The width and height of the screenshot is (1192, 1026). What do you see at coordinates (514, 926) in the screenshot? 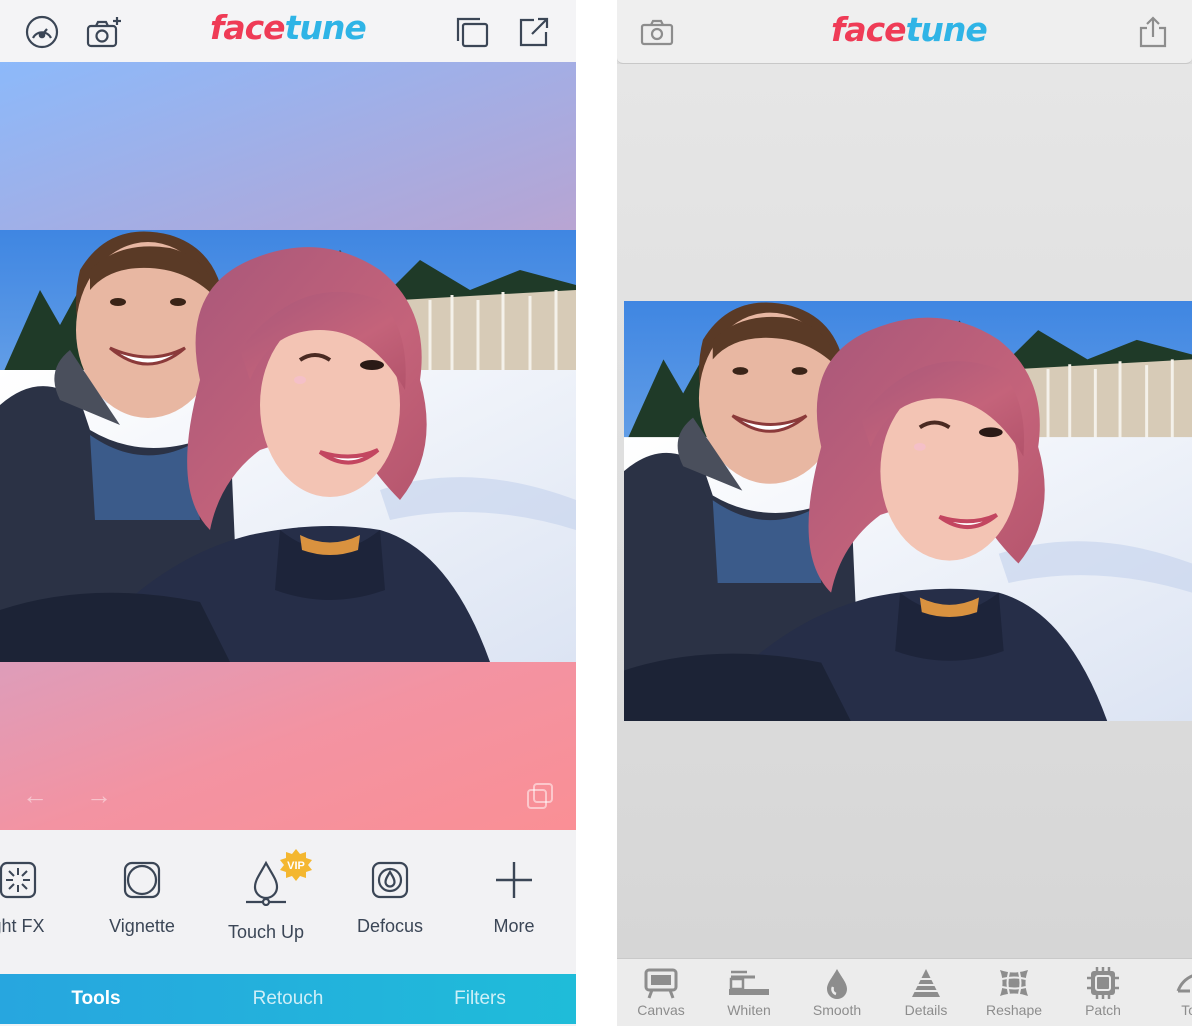
I see `tool-label: More` at bounding box center [514, 926].